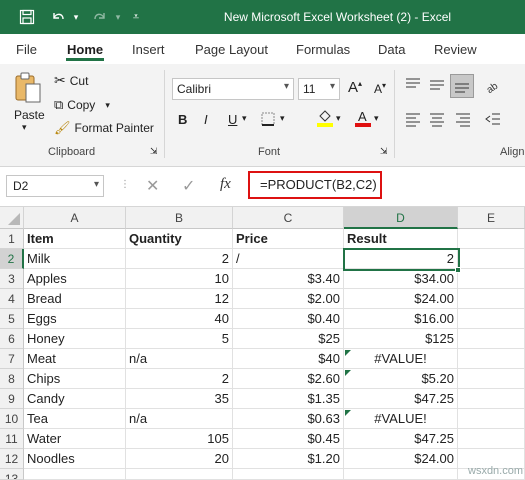 The height and width of the screenshot is (480, 525). What do you see at coordinates (458, 270) in the screenshot?
I see `fill-handle` at bounding box center [458, 270].